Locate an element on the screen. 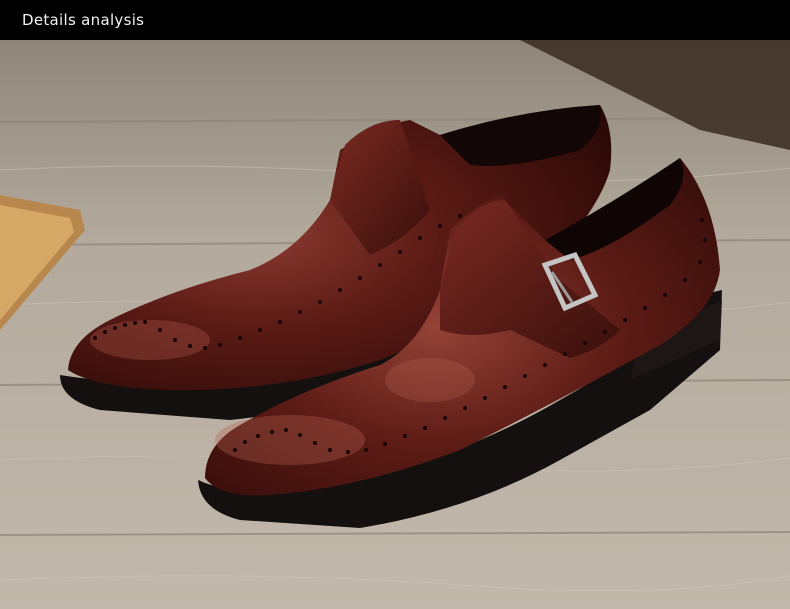 This screenshot has width=790, height=609. header-bar: Details analysis is located at coordinates (395, 20).